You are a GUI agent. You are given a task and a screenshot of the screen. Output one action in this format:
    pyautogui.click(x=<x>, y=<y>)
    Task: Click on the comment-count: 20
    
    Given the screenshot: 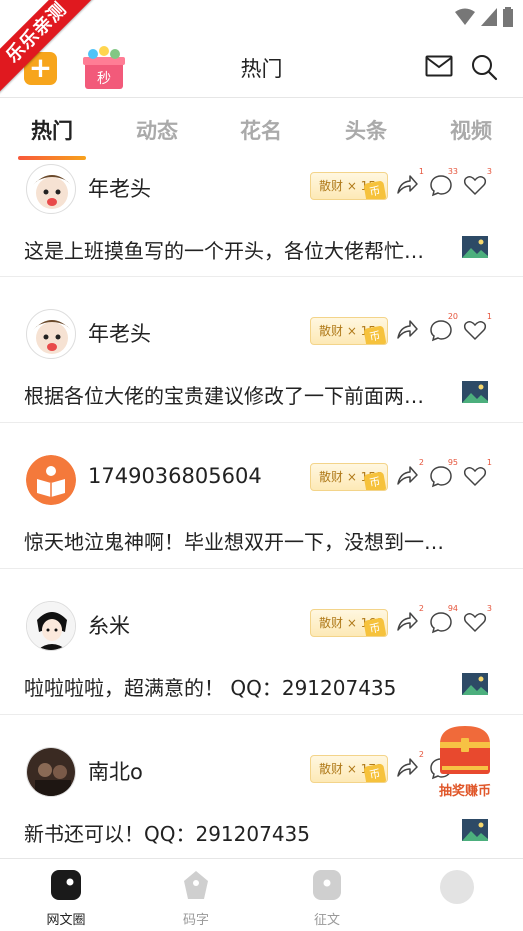 What is the action you would take?
    pyautogui.click(x=452, y=316)
    